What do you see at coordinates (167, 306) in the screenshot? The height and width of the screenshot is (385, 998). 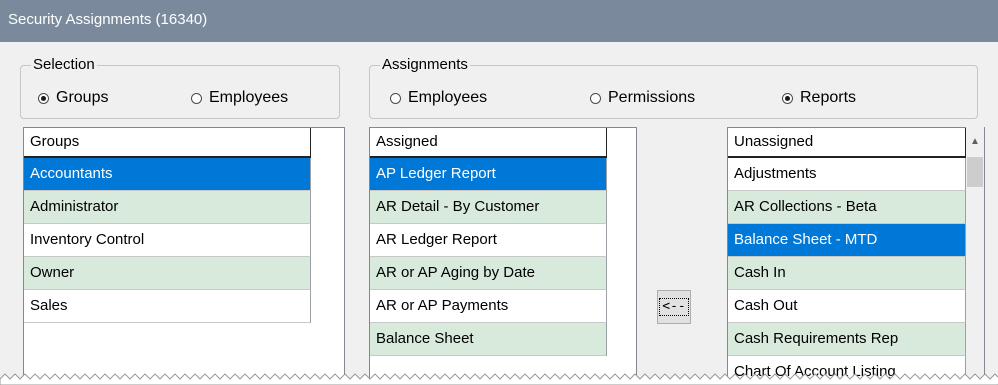 I see `list-item: Sales` at bounding box center [167, 306].